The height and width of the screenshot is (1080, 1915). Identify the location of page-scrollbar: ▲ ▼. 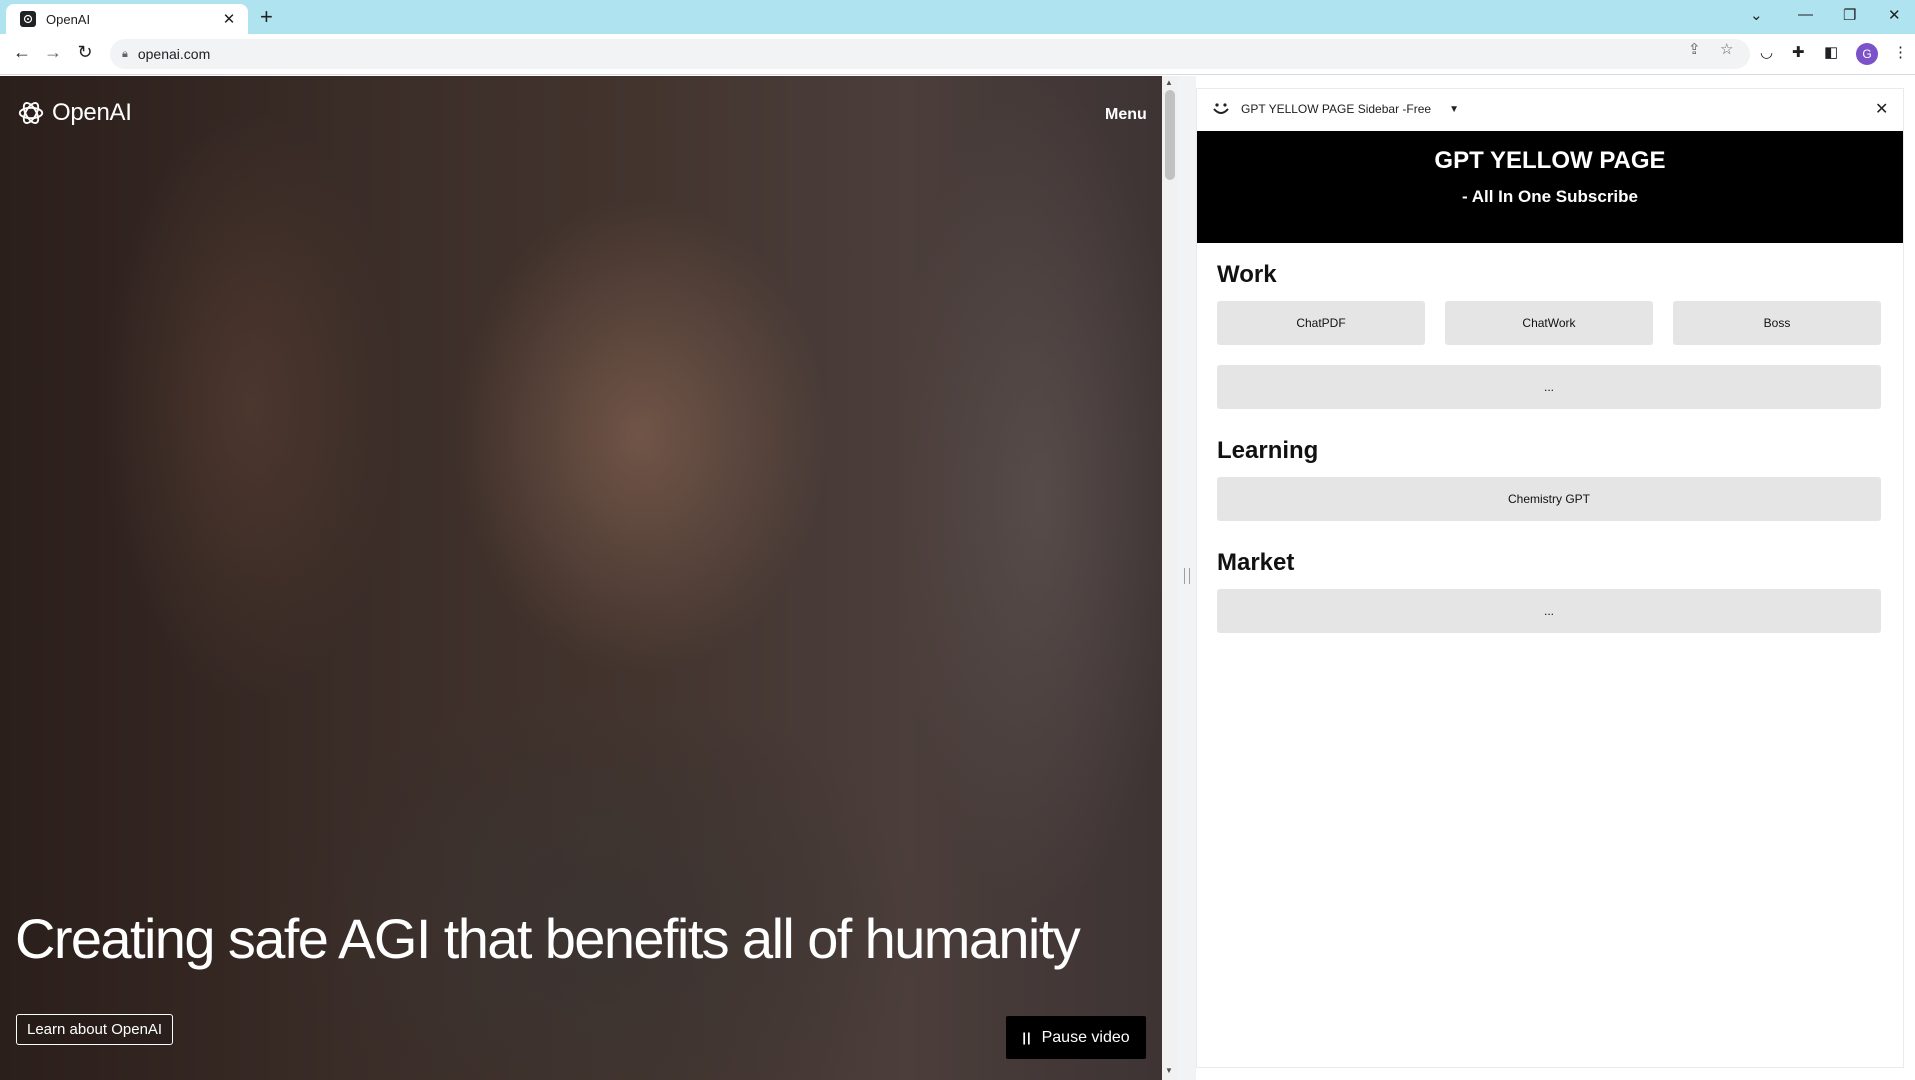
(1170, 578).